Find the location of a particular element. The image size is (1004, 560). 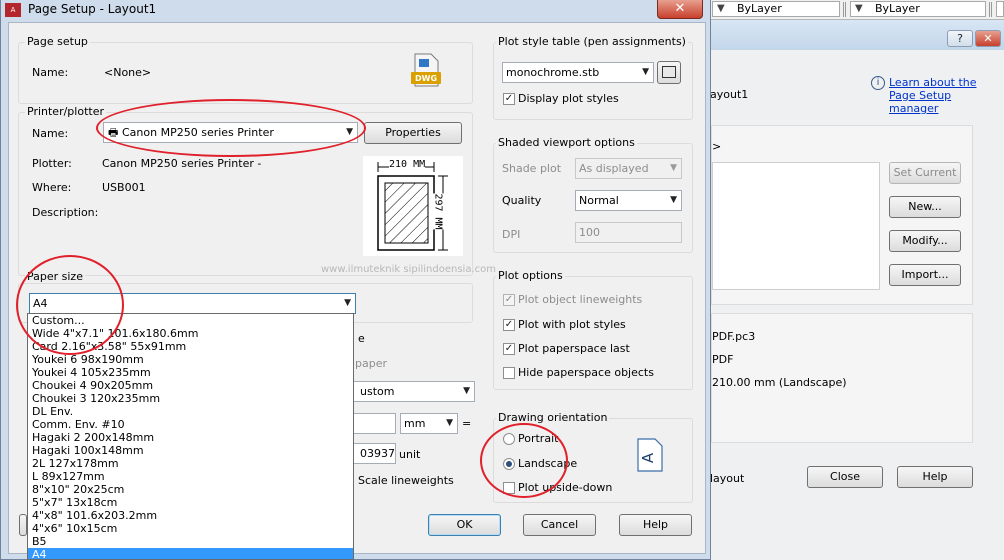

annotation-circle-orientation is located at coordinates (524, 460).